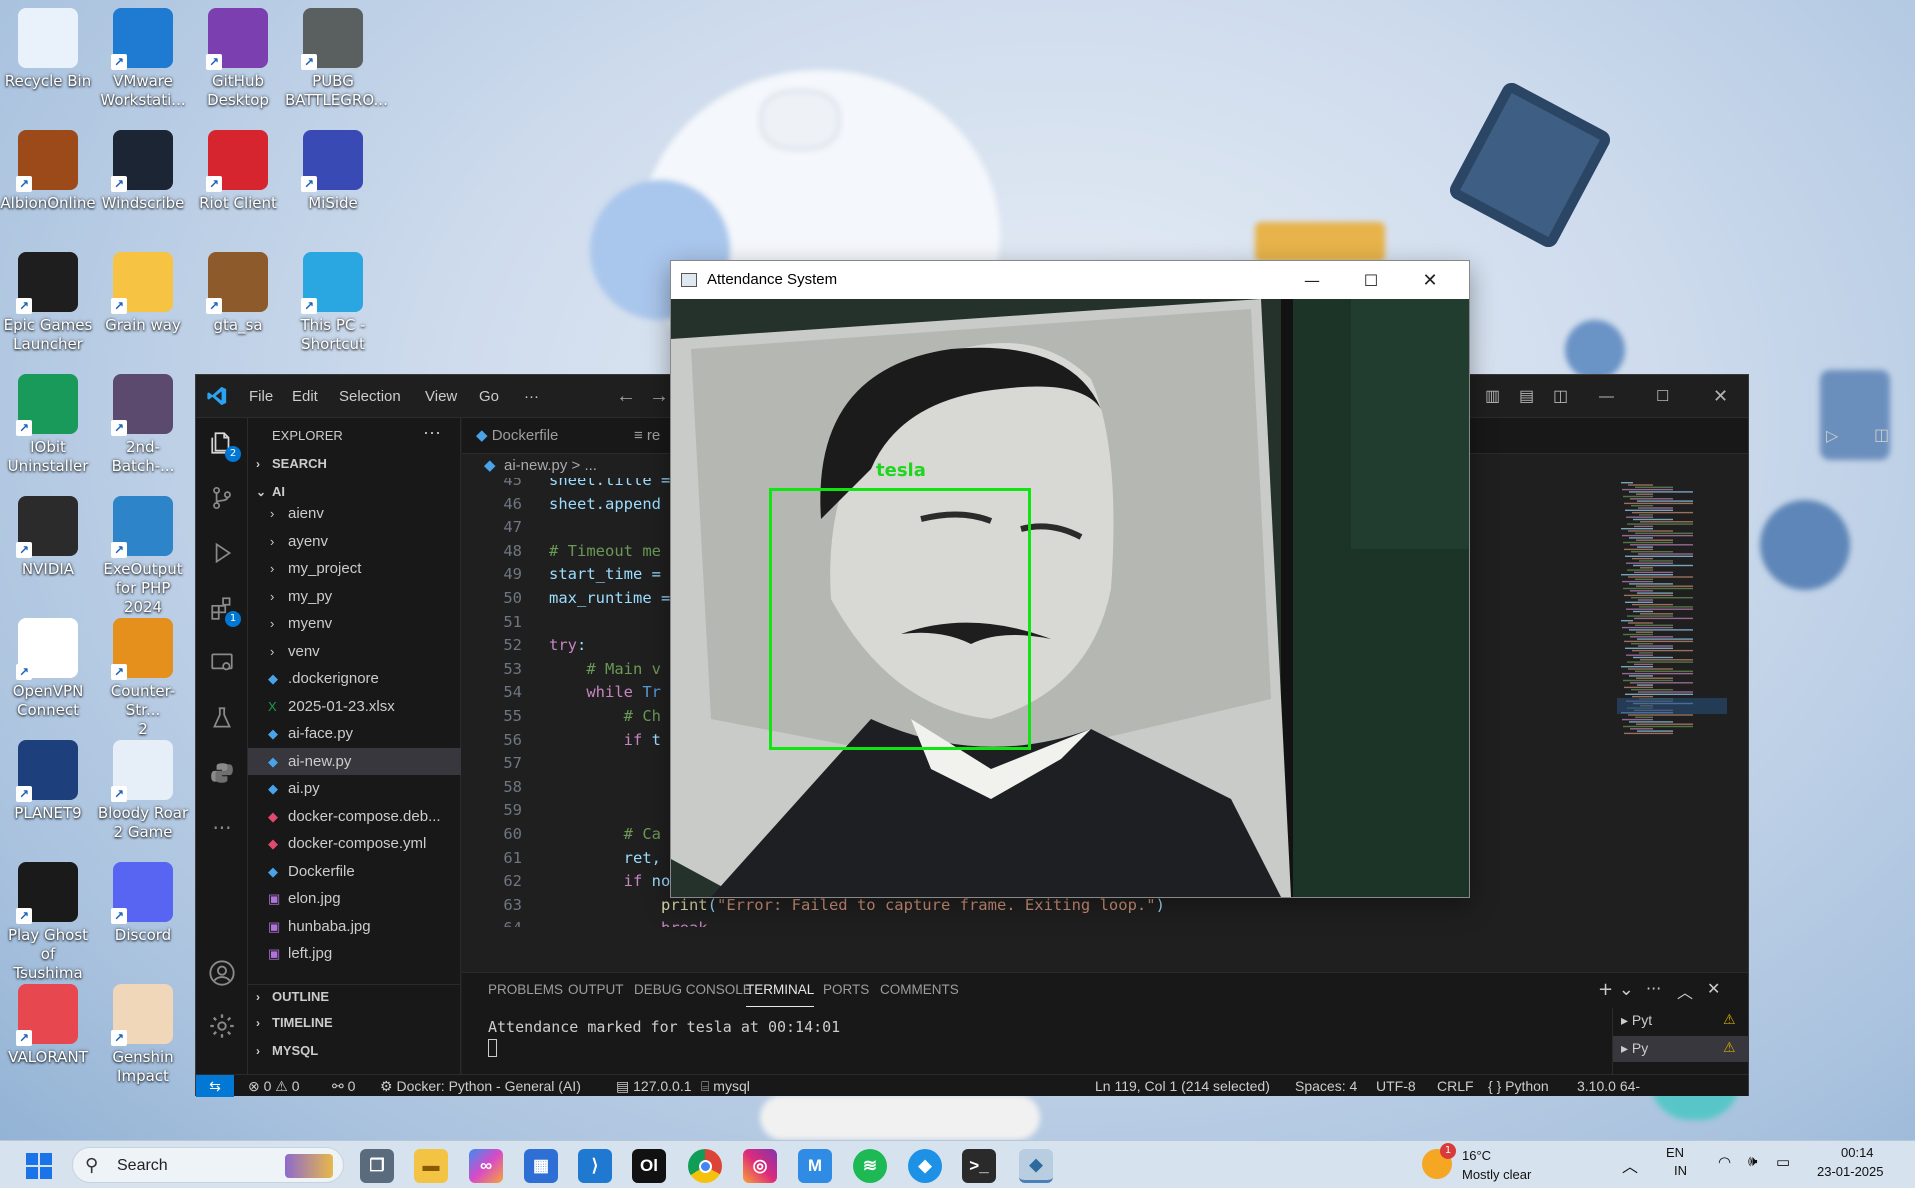 This screenshot has width=1915, height=1188. Describe the element at coordinates (222, 498) in the screenshot. I see `source-control-icon` at that location.